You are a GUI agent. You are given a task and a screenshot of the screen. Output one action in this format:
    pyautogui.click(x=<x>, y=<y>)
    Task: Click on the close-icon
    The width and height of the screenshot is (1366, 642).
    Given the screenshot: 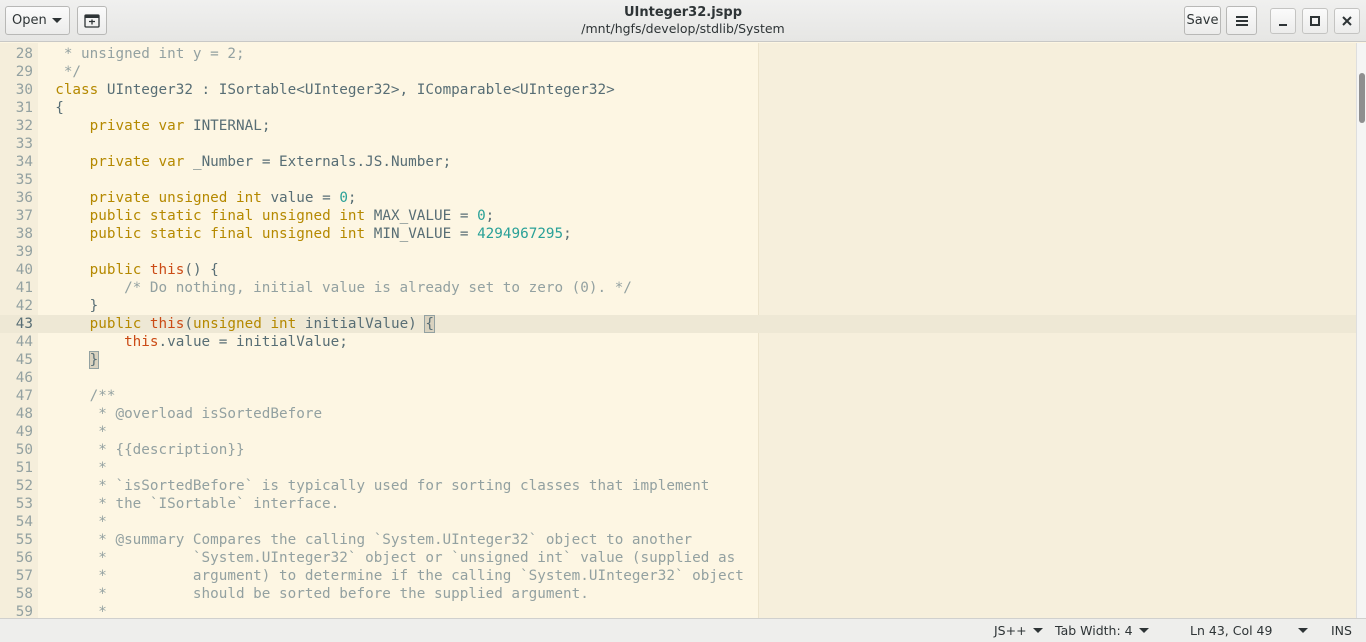 What is the action you would take?
    pyautogui.click(x=1347, y=21)
    